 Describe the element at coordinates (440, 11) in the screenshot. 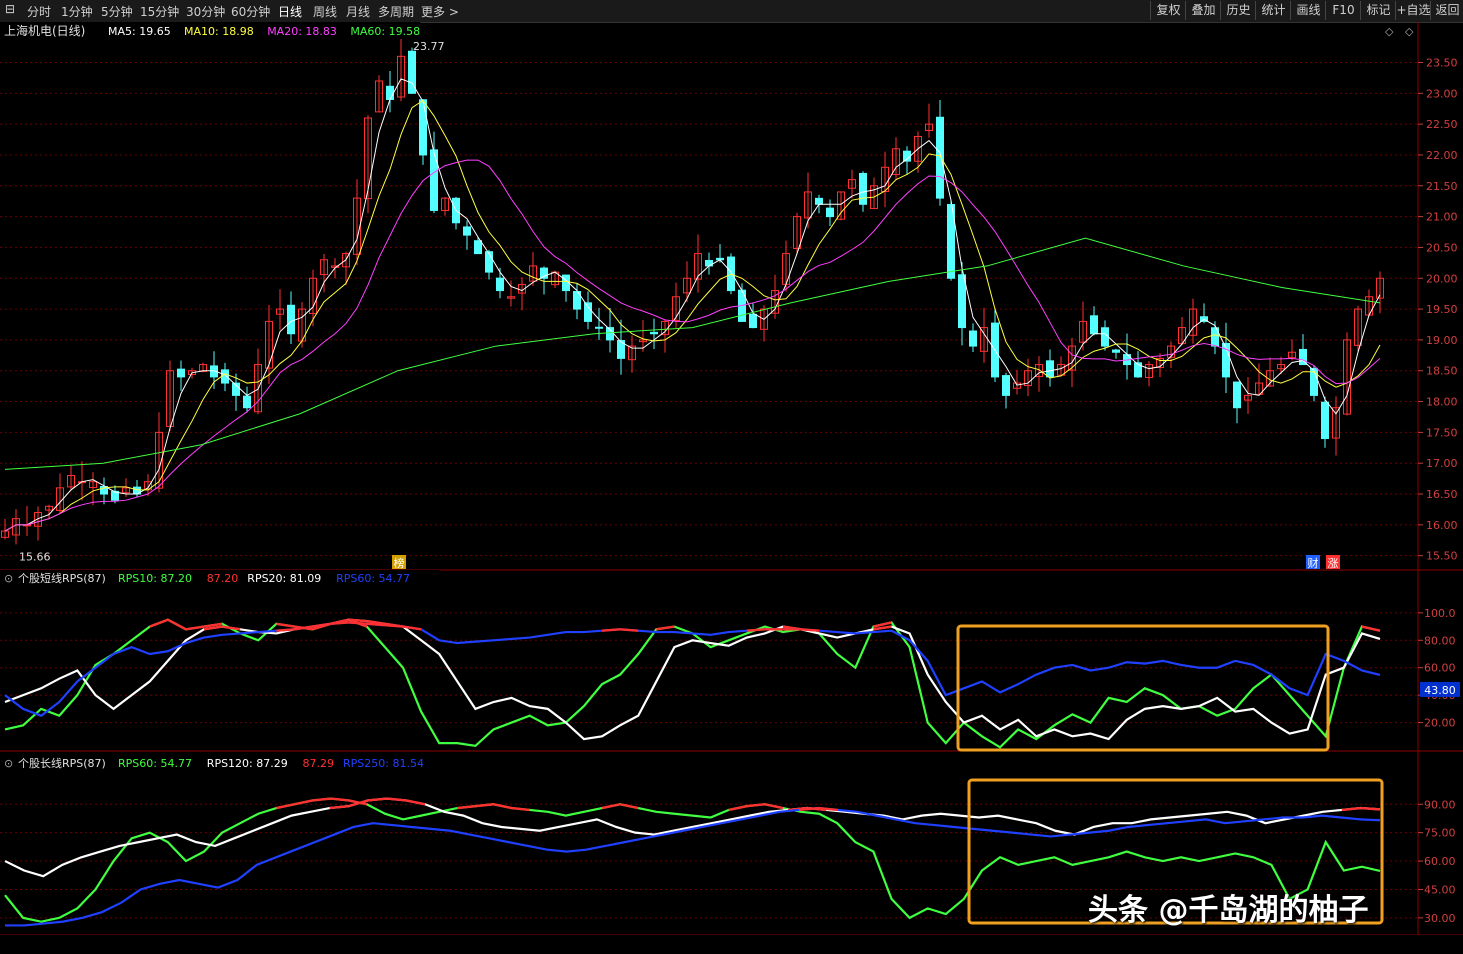

I see `period-tab-10: 更多 >` at that location.